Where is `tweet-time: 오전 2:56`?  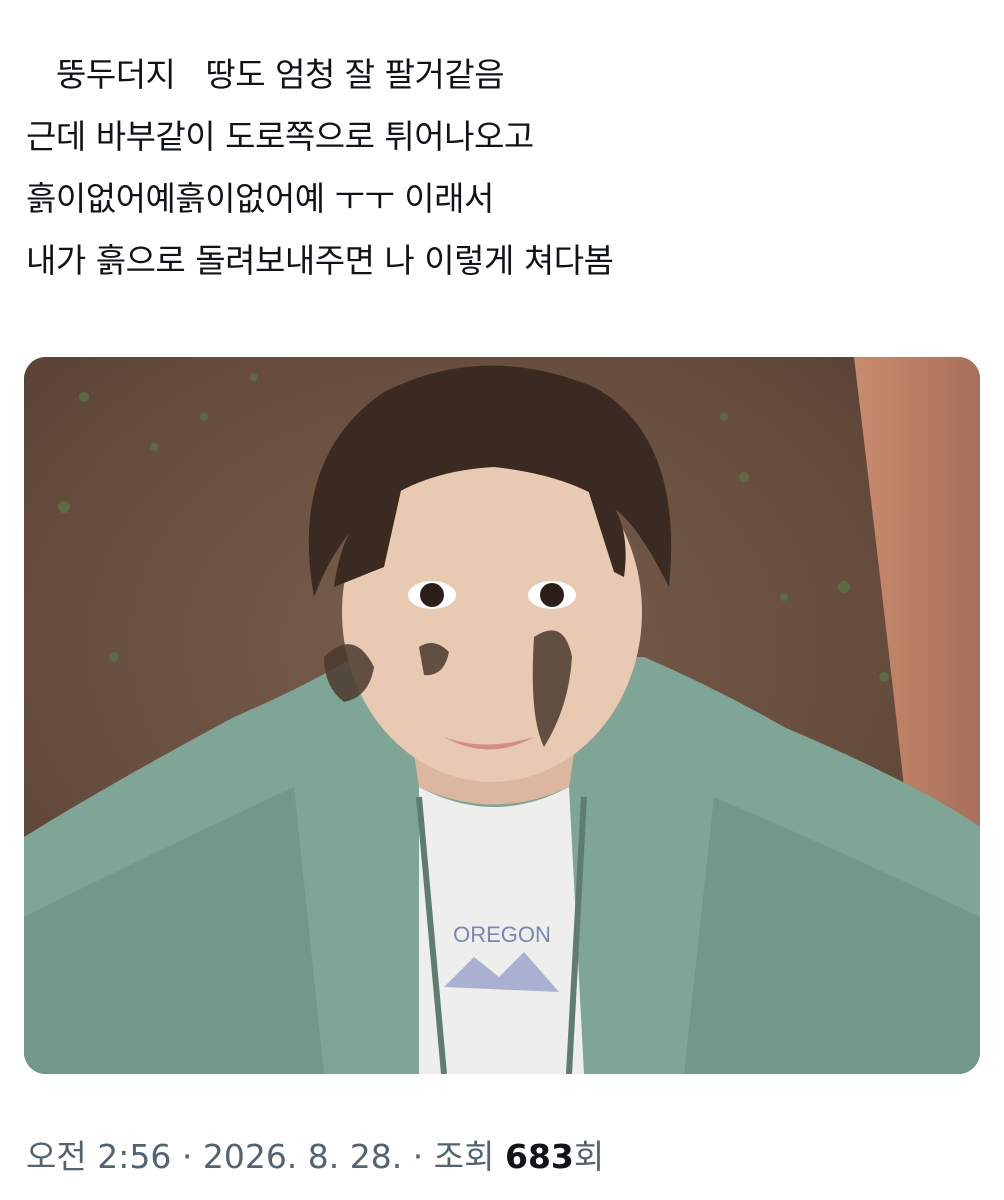
tweet-time: 오전 2:56 is located at coordinates (98, 1156).